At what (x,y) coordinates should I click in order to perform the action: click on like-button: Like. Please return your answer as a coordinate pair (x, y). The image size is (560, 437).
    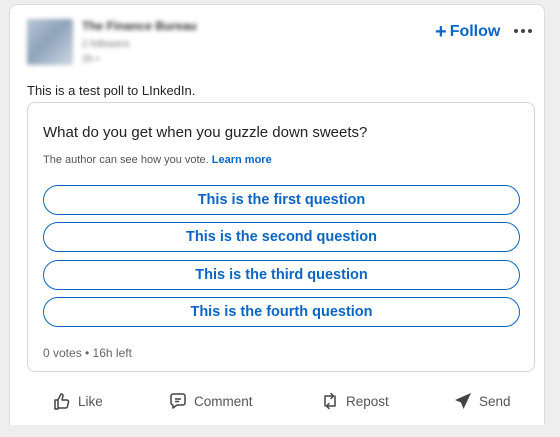
    Looking at the image, I should click on (77, 401).